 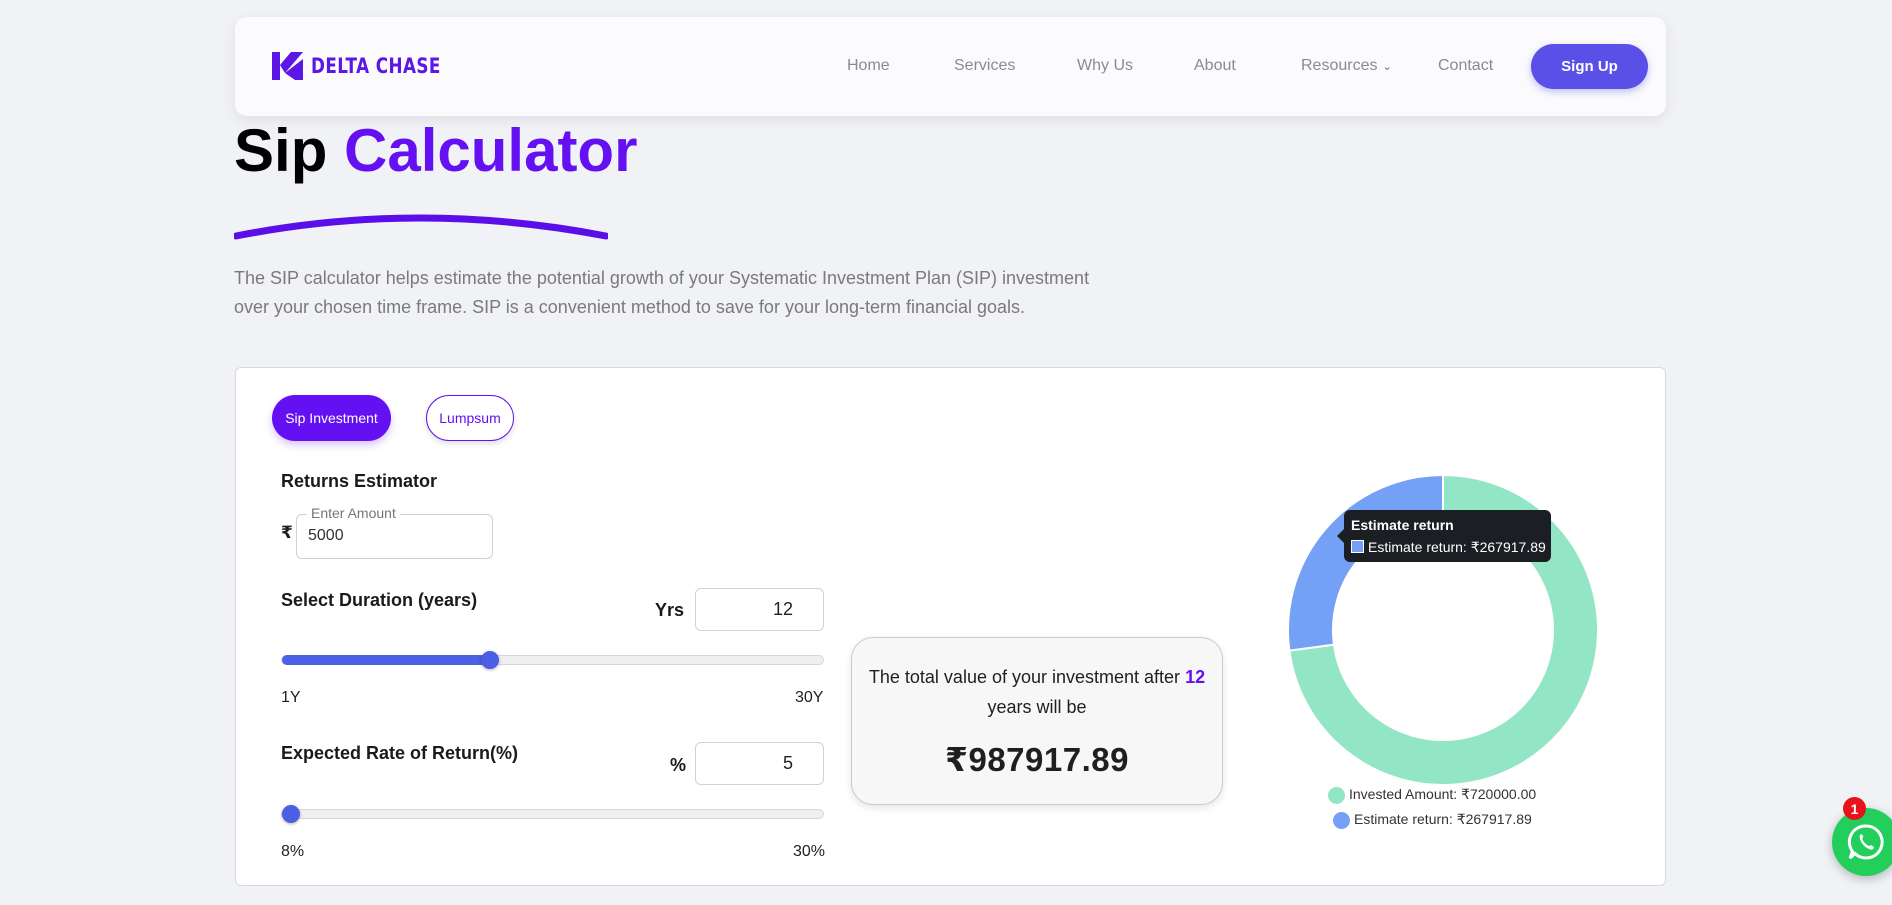 What do you see at coordinates (1336, 795) in the screenshot?
I see `legend-dot-invested` at bounding box center [1336, 795].